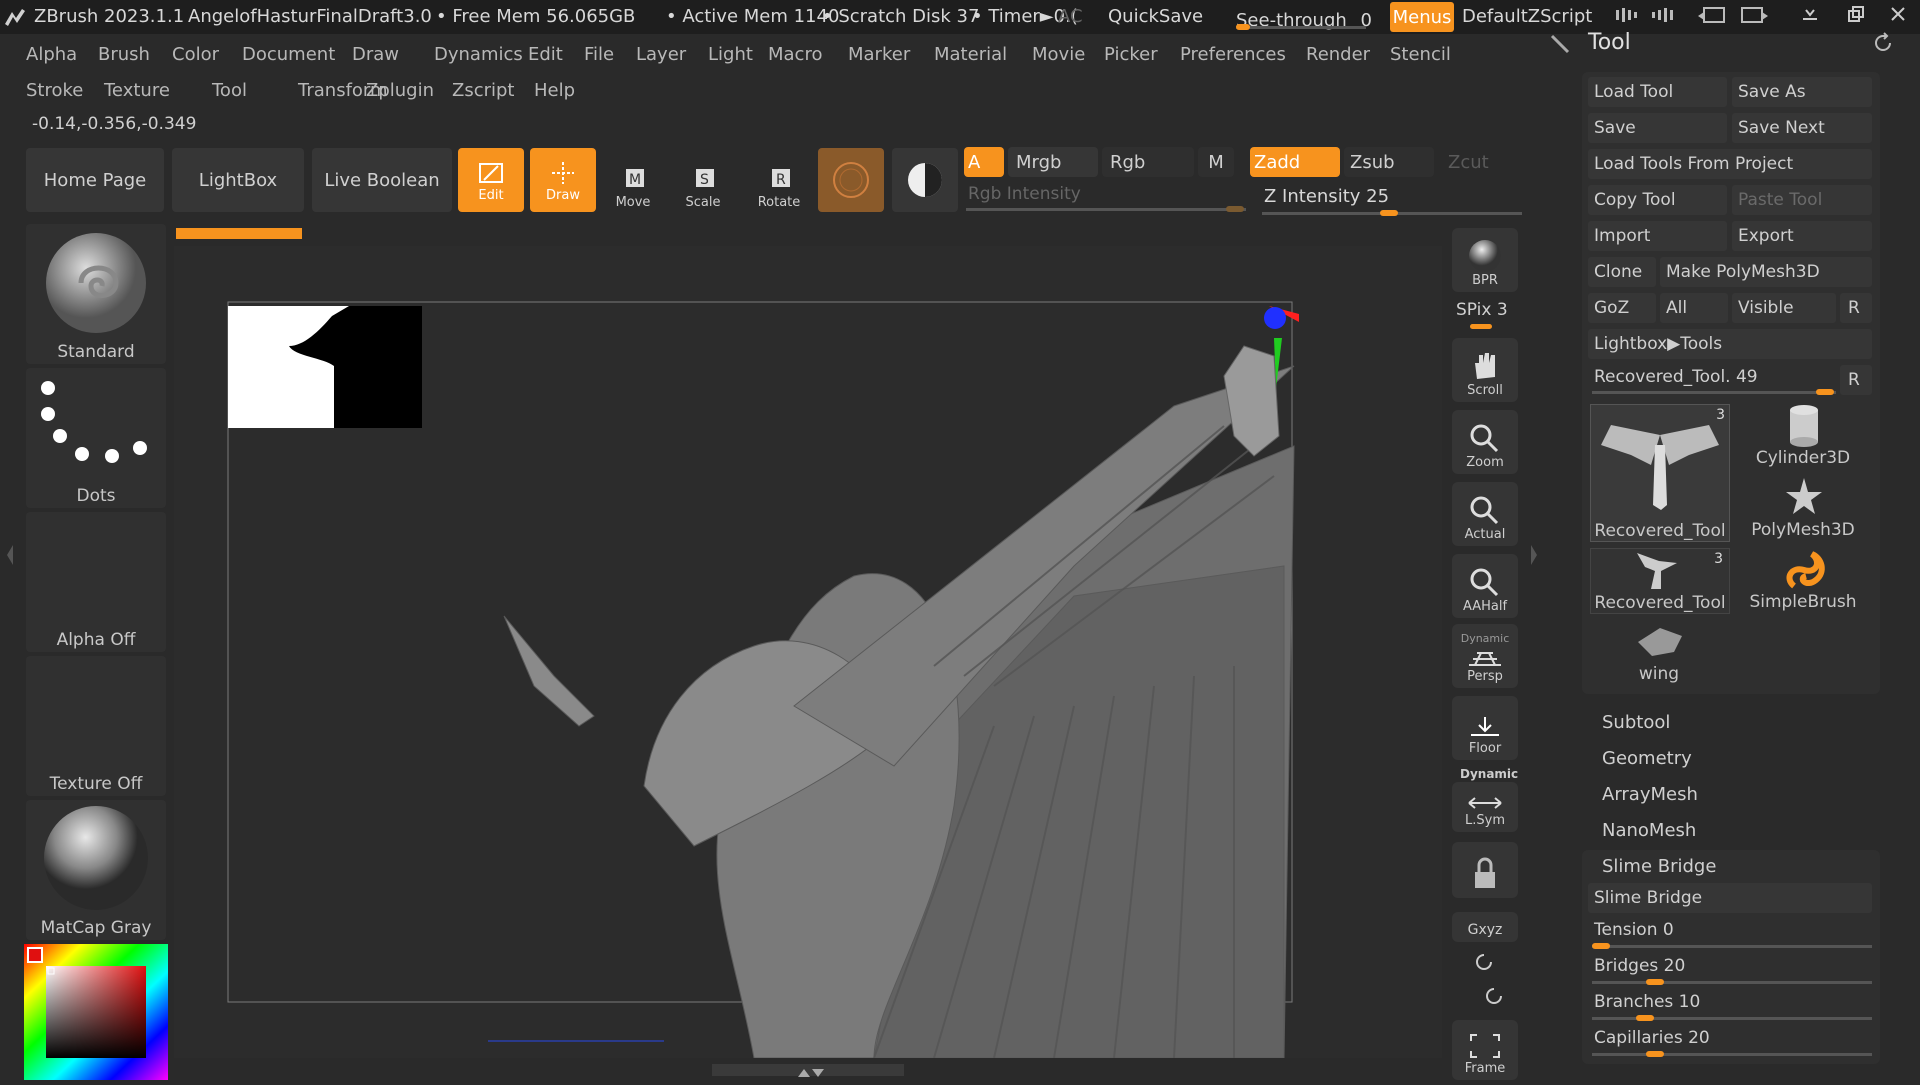 The width and height of the screenshot is (1920, 1085). I want to click on aahalf-button: AAHalf, so click(1485, 586).